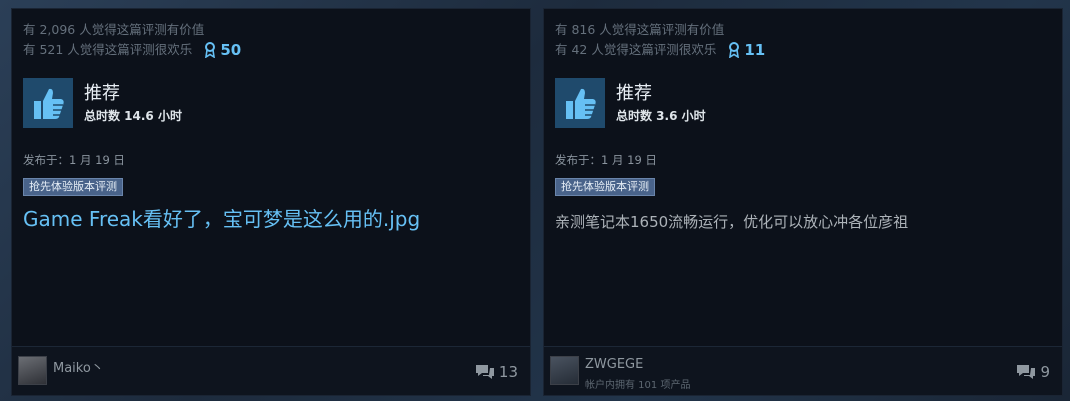  What do you see at coordinates (221, 219) in the screenshot?
I see `review-content: Game Freak看好了，宝可梦是这么用的.jpg` at bounding box center [221, 219].